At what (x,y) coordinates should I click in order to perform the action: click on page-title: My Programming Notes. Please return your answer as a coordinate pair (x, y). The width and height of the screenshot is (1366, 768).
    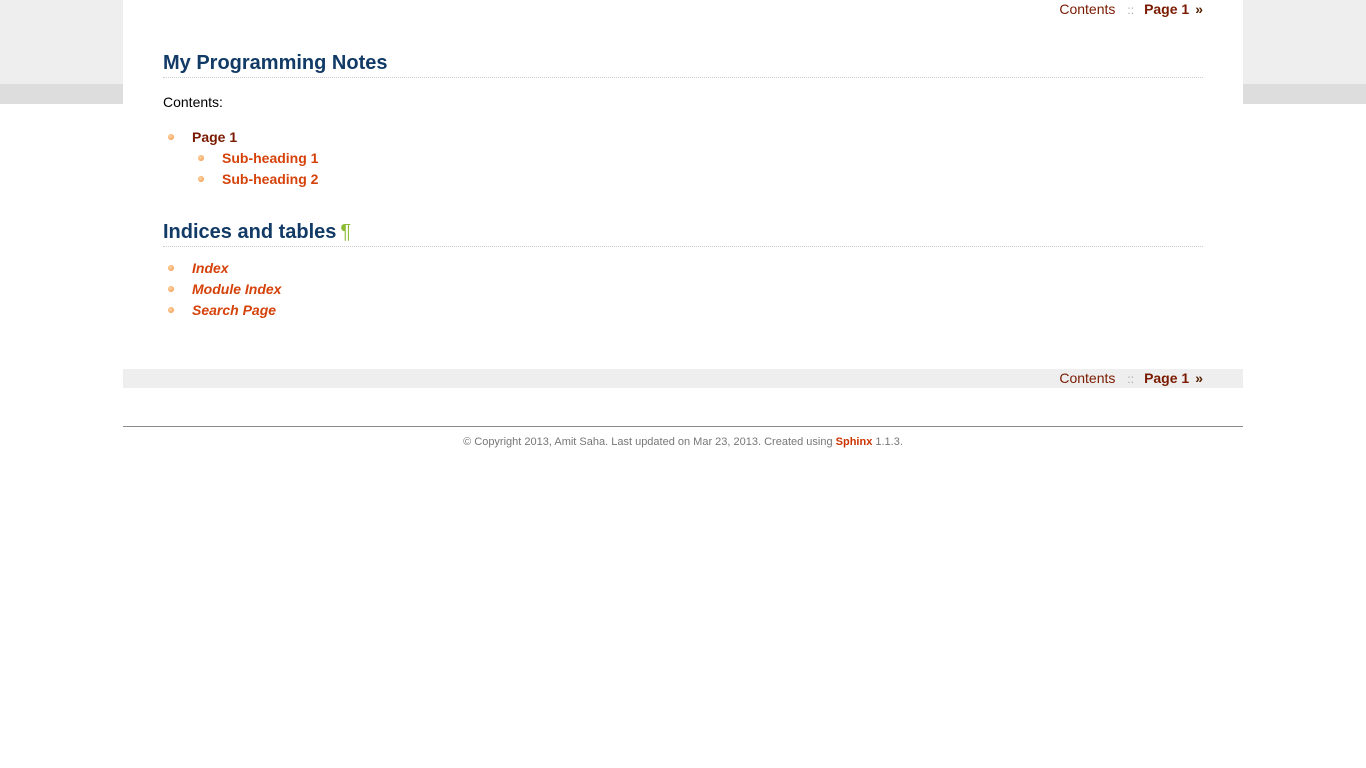
    Looking at the image, I should click on (683, 65).